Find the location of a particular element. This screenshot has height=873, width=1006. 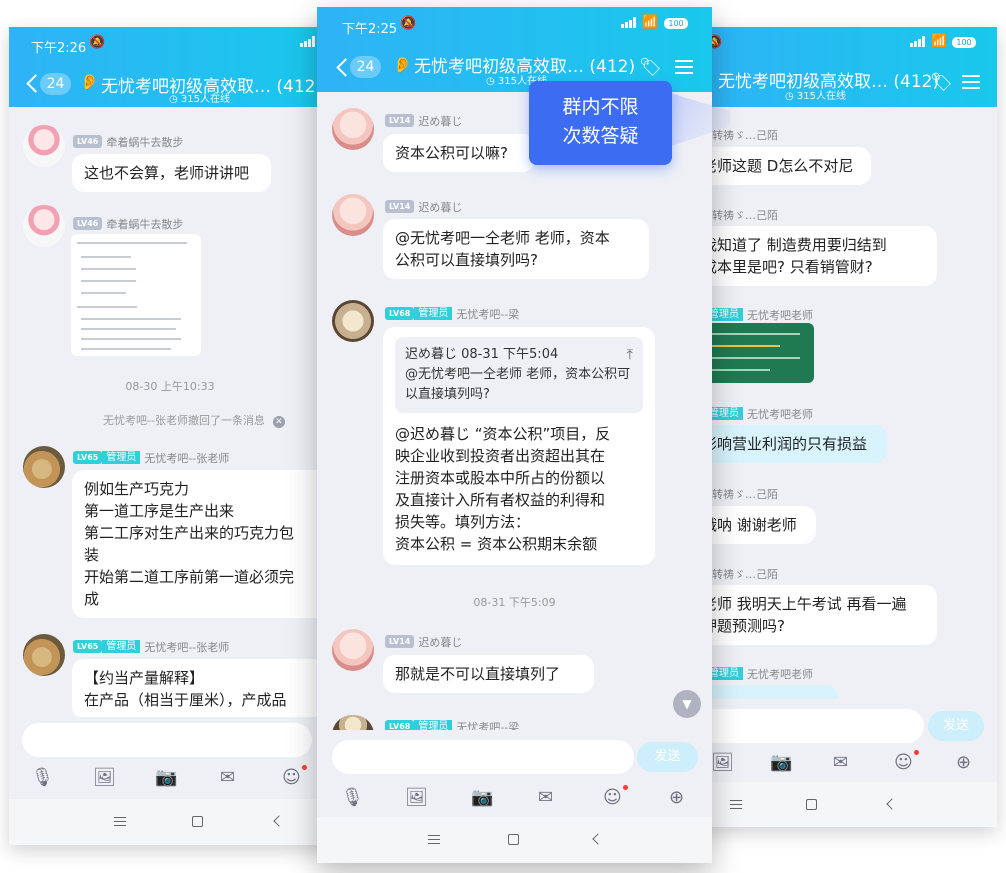

nickname: 无忧考吧--张老师 is located at coordinates (187, 647).